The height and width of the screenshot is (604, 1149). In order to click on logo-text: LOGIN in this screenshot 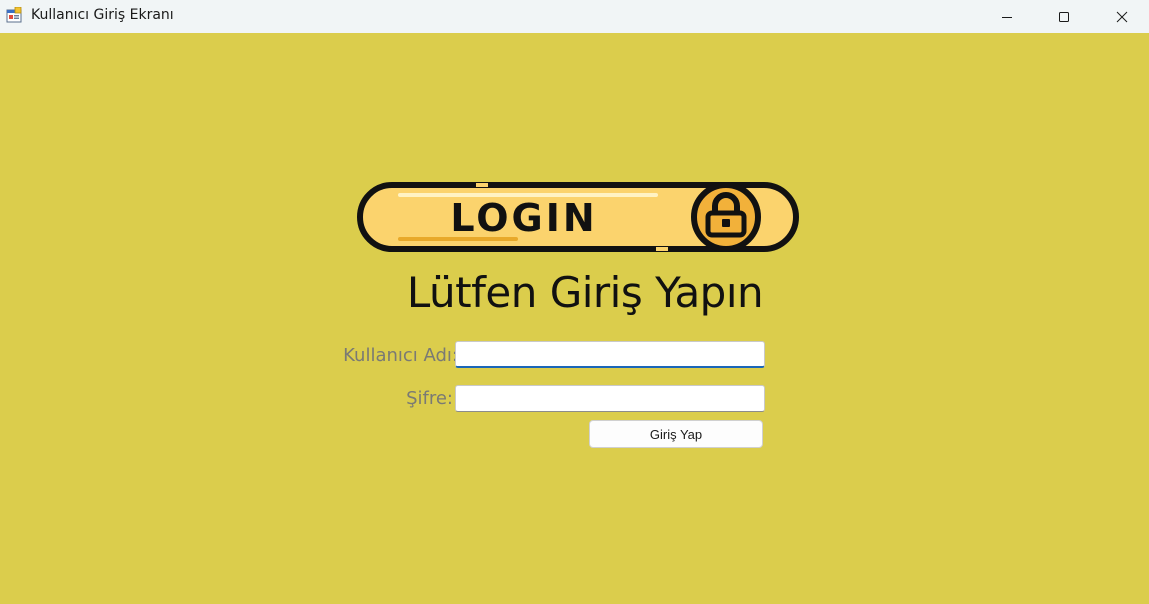, I will do `click(523, 218)`.